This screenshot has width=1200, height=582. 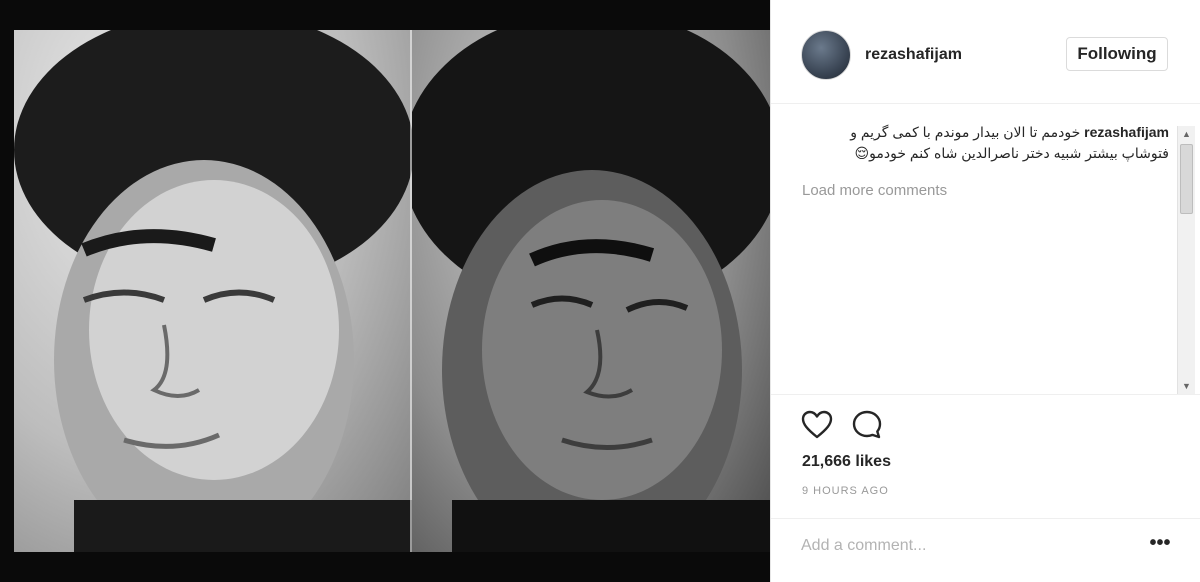 What do you see at coordinates (913, 55) in the screenshot?
I see `username-link: rezashafijam` at bounding box center [913, 55].